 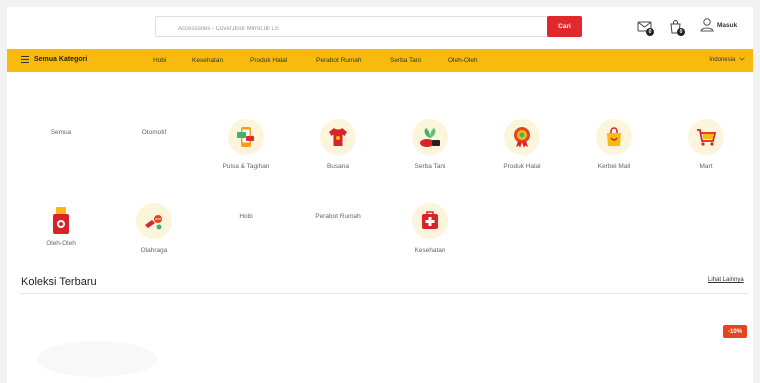 What do you see at coordinates (706, 137) in the screenshot?
I see `cart-icon` at bounding box center [706, 137].